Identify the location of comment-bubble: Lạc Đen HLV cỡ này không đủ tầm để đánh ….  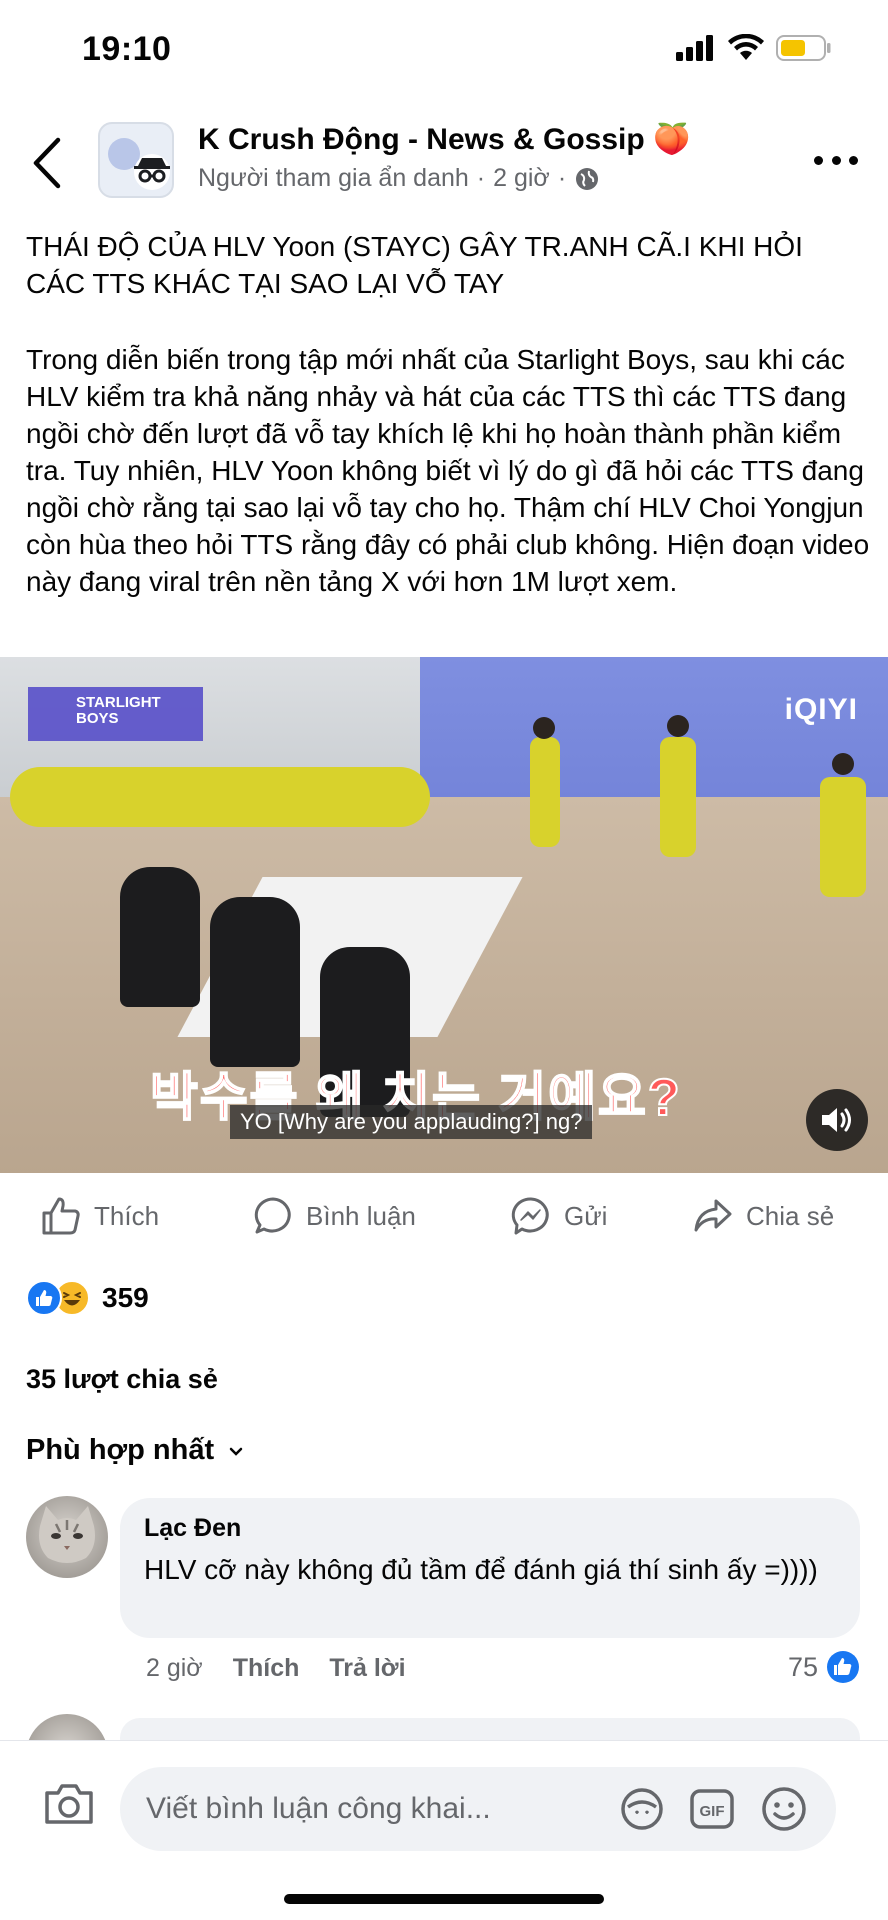
(490, 1568).